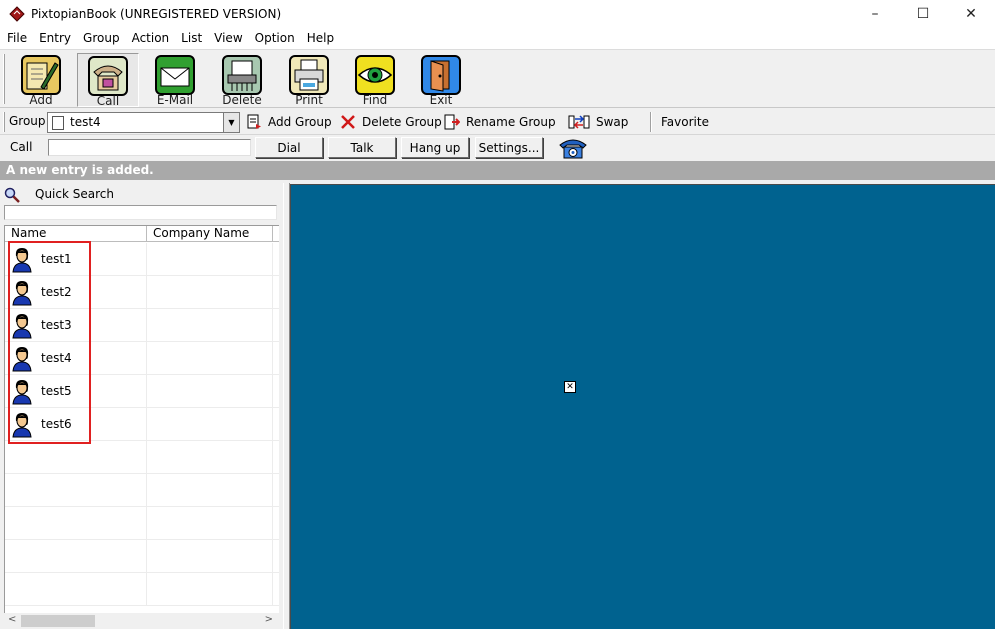 This screenshot has height=629, width=995. Describe the element at coordinates (309, 75) in the screenshot. I see `printer-icon` at that location.